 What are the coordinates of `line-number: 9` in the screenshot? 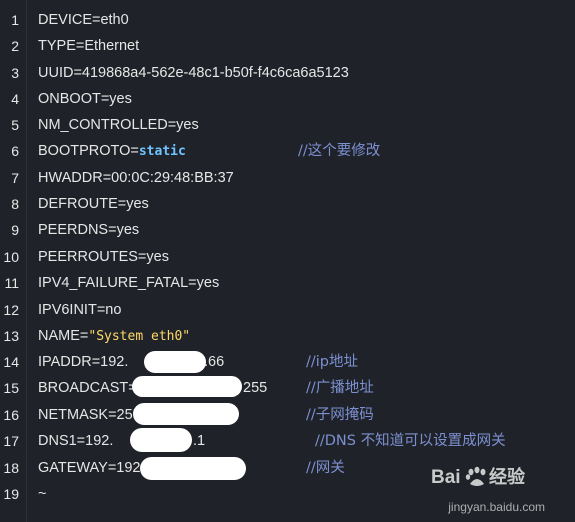 It's located at (15, 230).